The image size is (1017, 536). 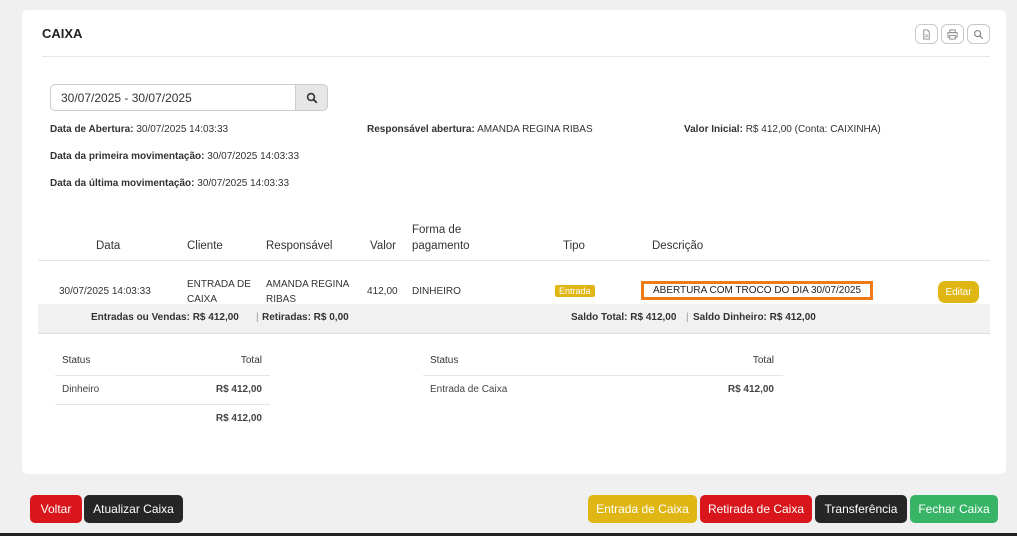 I want to click on atualizar-caixa-button: Atualizar Caixa, so click(x=133, y=509).